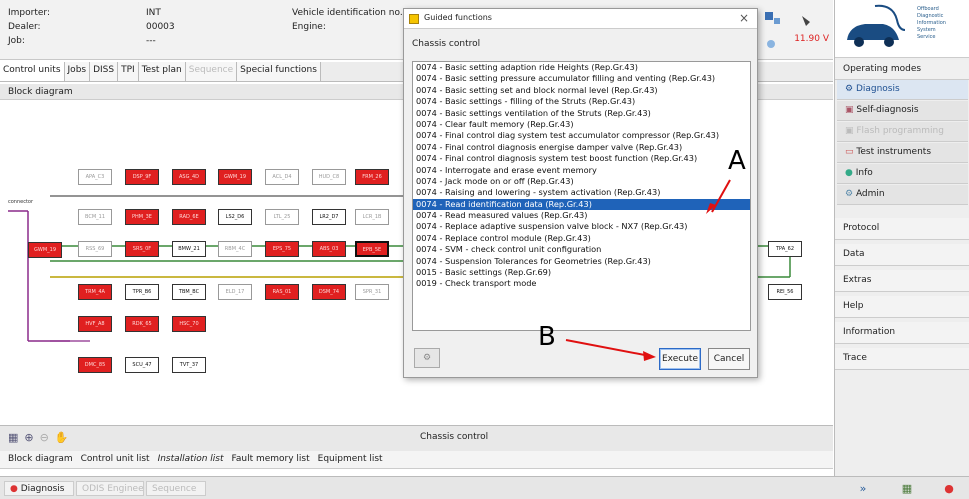 This screenshot has width=969, height=499. I want to click on close-icon: ×, so click(744, 18).